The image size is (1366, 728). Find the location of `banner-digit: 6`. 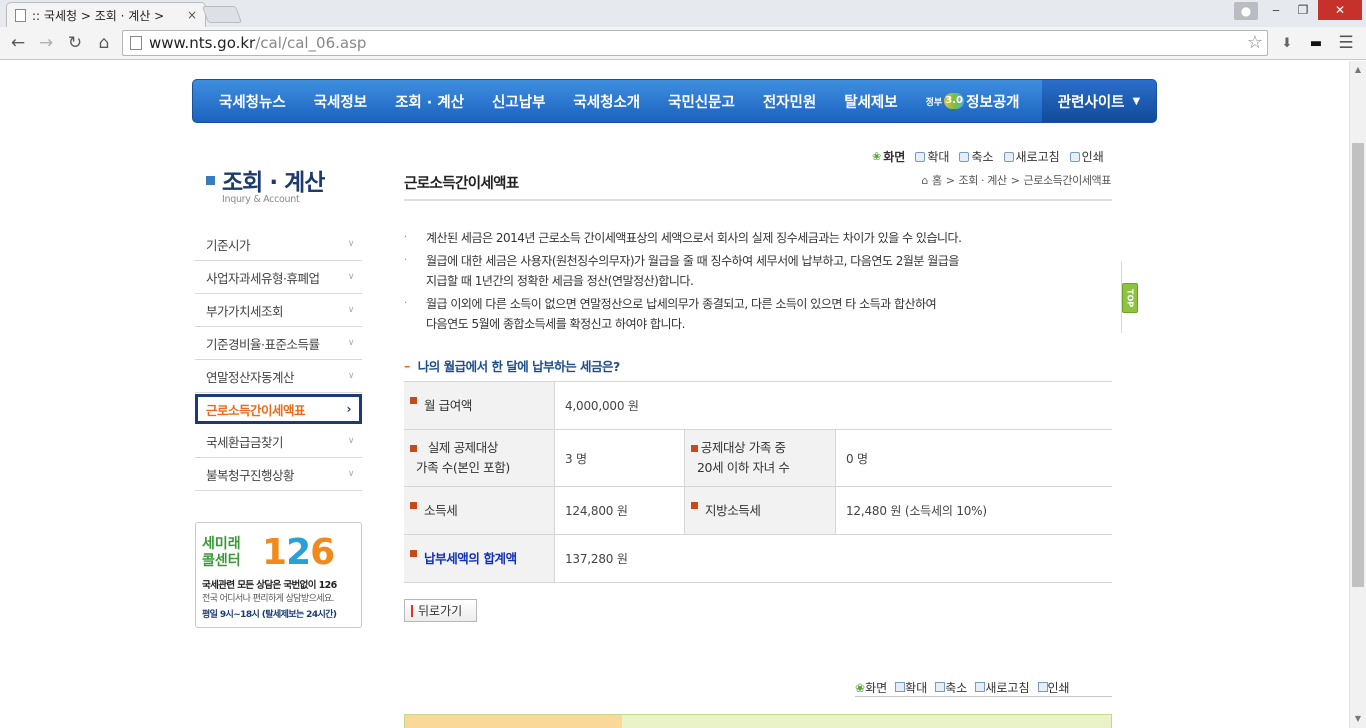

banner-digit: 6 is located at coordinates (322, 552).